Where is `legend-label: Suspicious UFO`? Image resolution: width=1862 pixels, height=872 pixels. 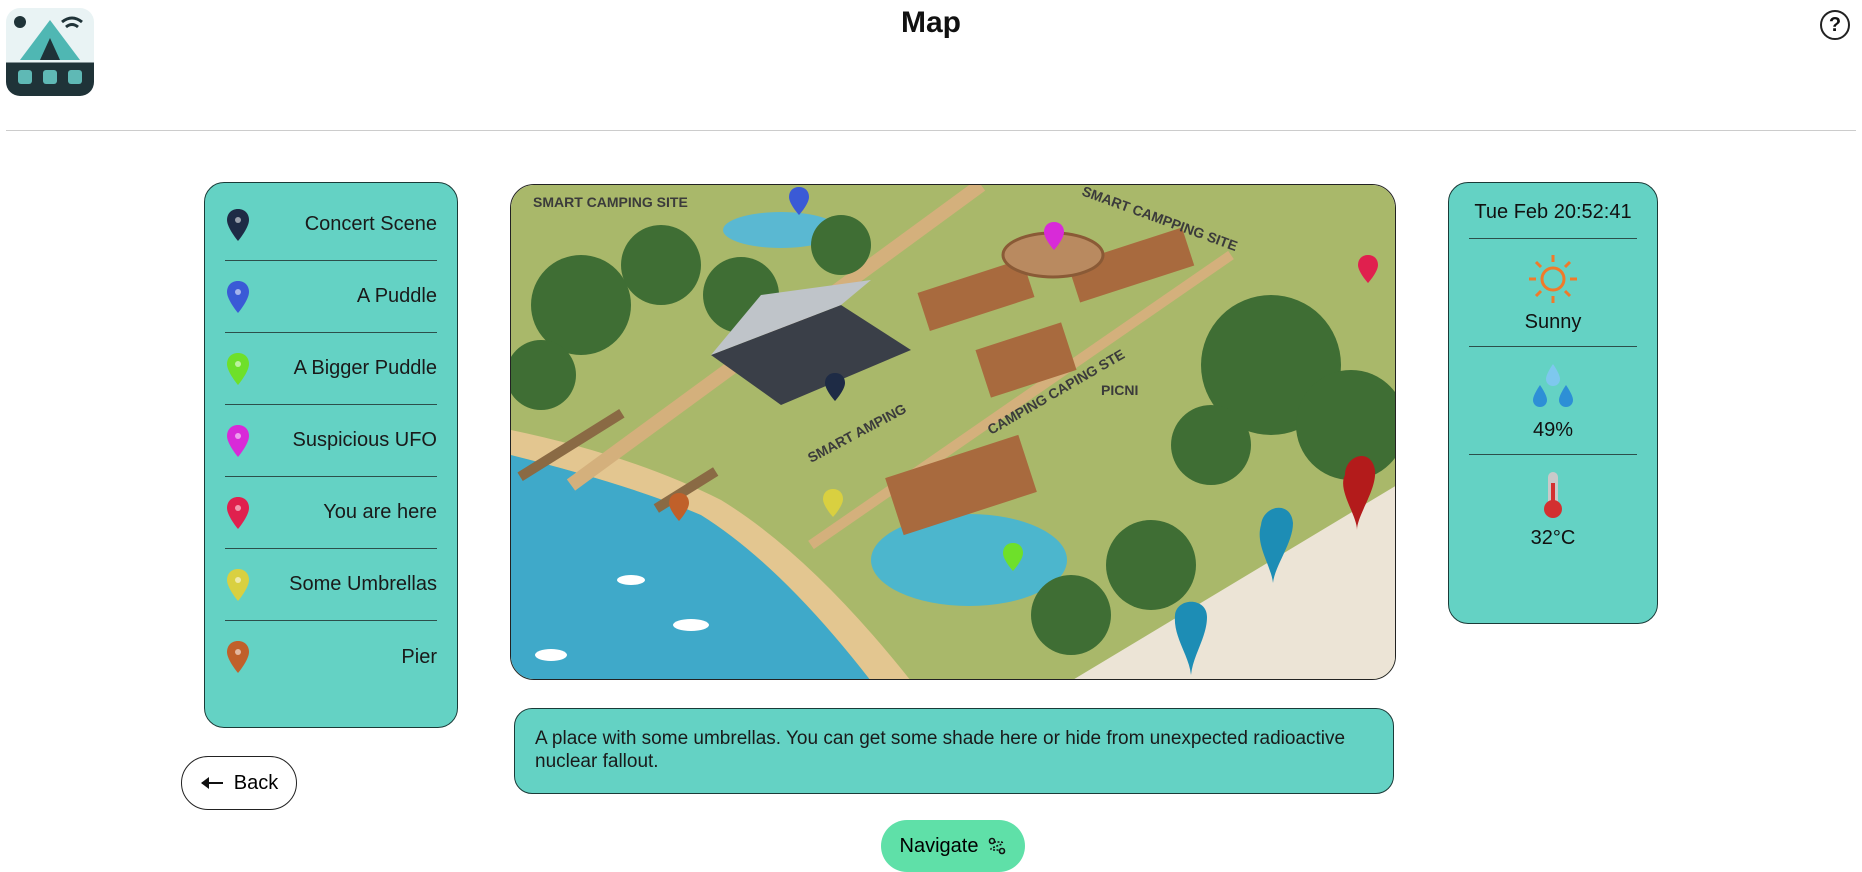 legend-label: Suspicious UFO is located at coordinates (365, 440).